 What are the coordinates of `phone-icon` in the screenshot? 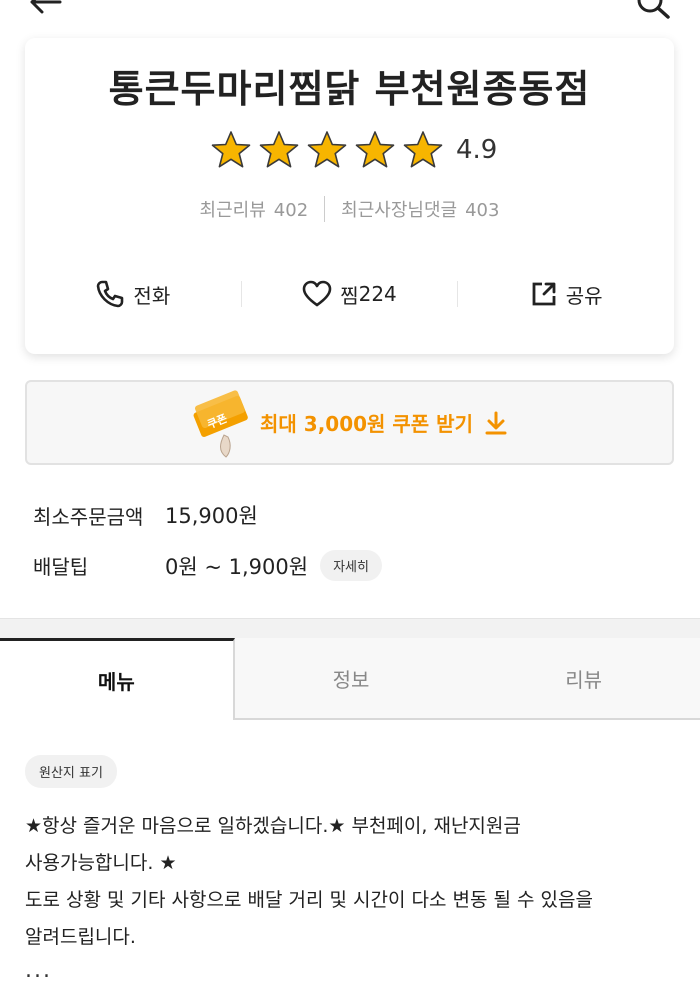 It's located at (110, 294).